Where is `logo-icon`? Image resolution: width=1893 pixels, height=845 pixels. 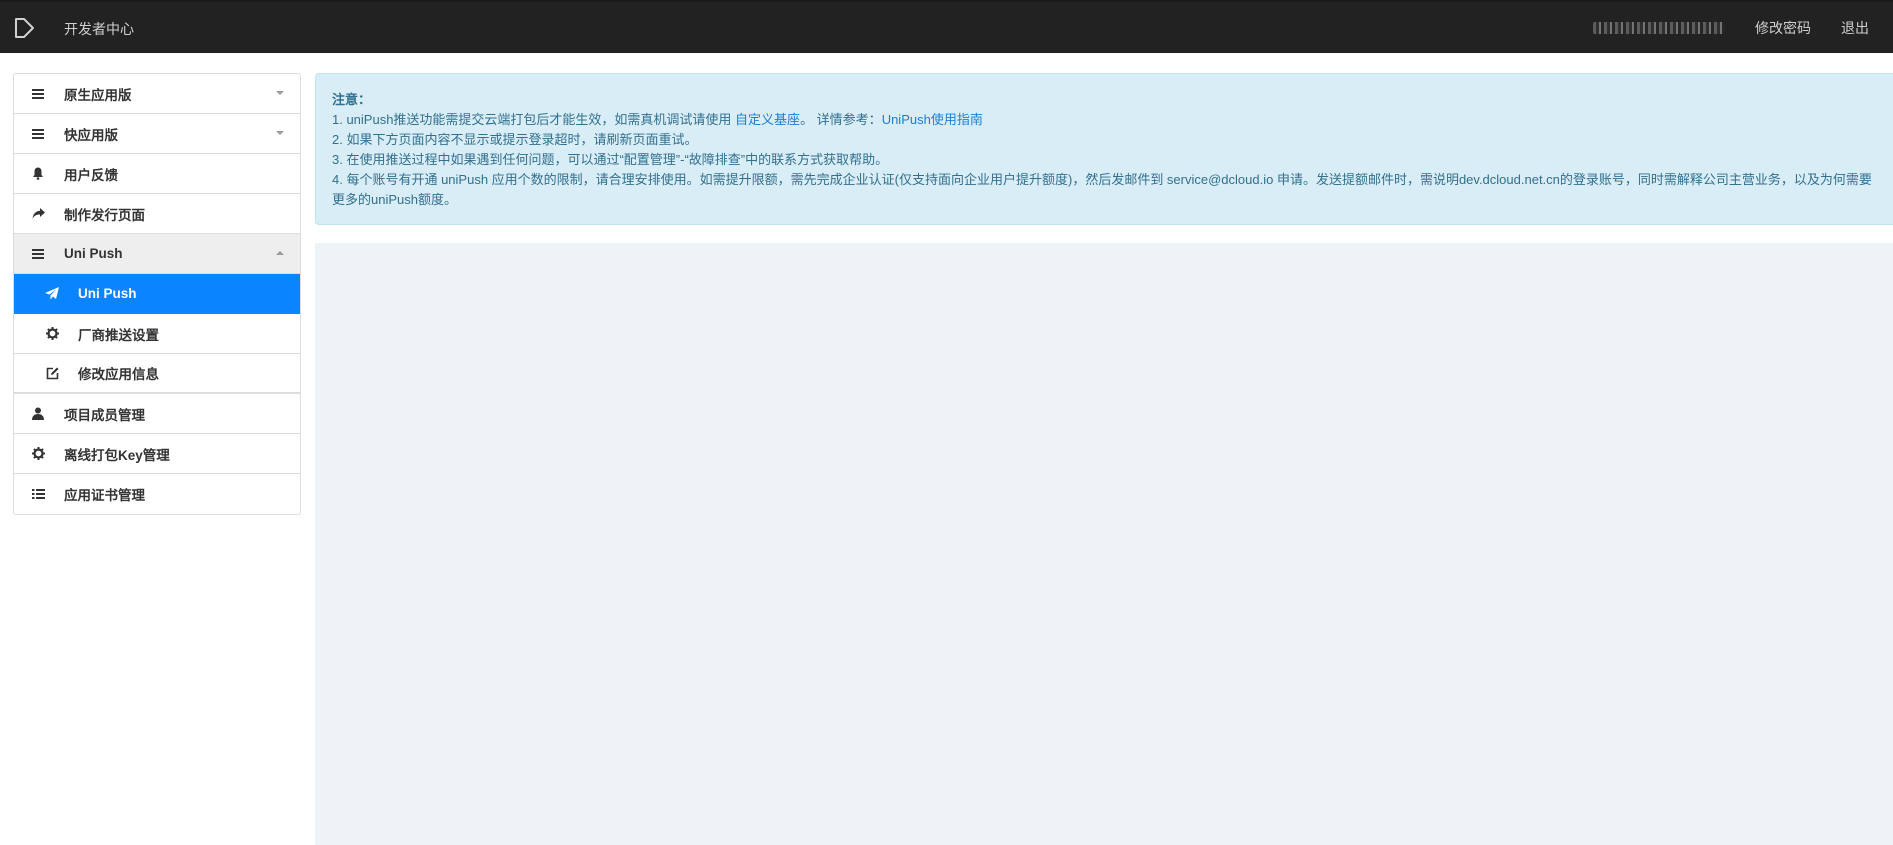
logo-icon is located at coordinates (24, 28).